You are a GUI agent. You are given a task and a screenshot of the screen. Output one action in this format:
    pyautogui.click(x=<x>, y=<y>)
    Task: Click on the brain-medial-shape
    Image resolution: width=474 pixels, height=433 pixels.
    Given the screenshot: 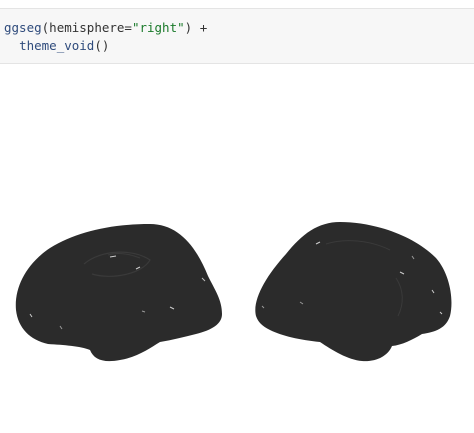 What is the action you would take?
    pyautogui.click(x=353, y=292)
    